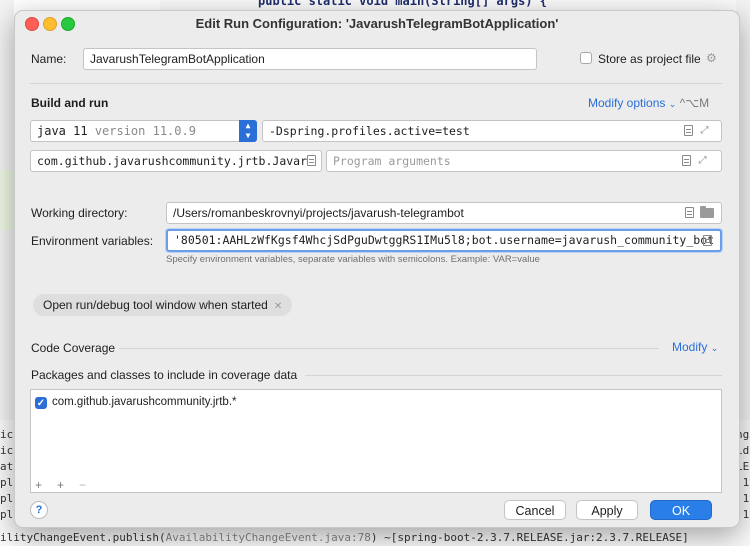  What do you see at coordinates (310, 59) in the screenshot?
I see `name-field: JavarushTelegramBotApplication` at bounding box center [310, 59].